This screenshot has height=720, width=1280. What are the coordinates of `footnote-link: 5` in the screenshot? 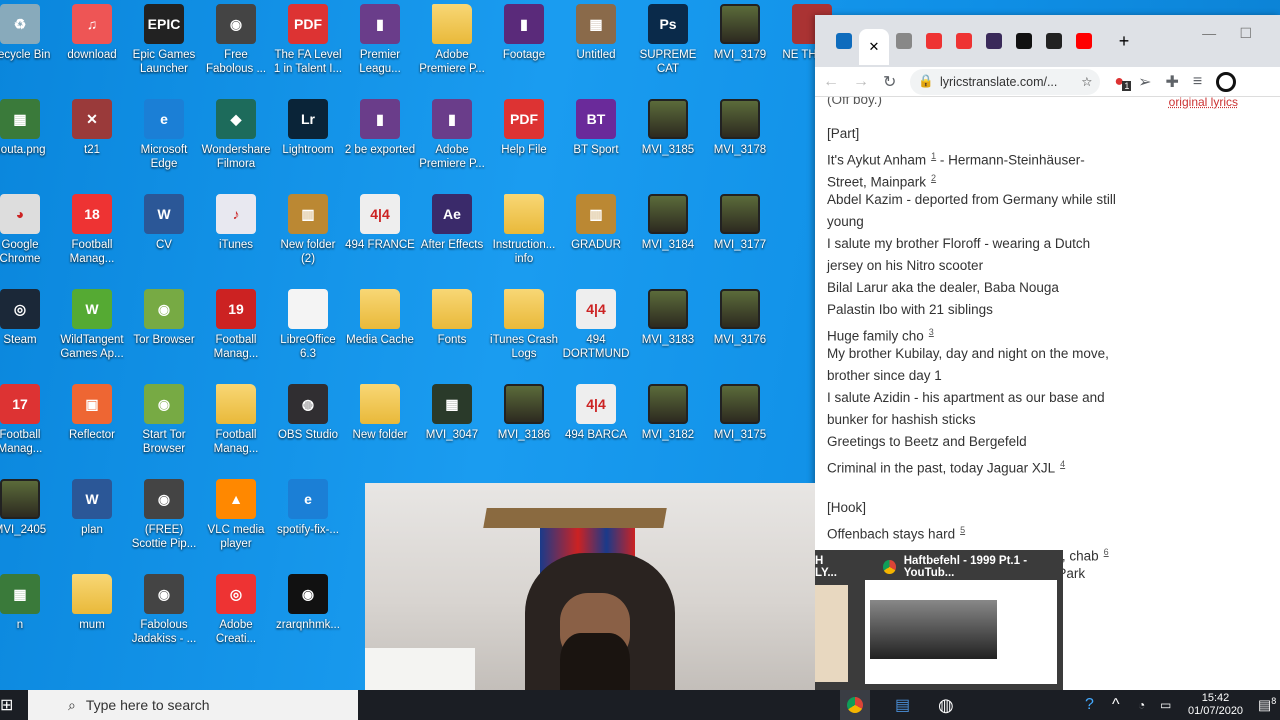 It's located at (962, 530).